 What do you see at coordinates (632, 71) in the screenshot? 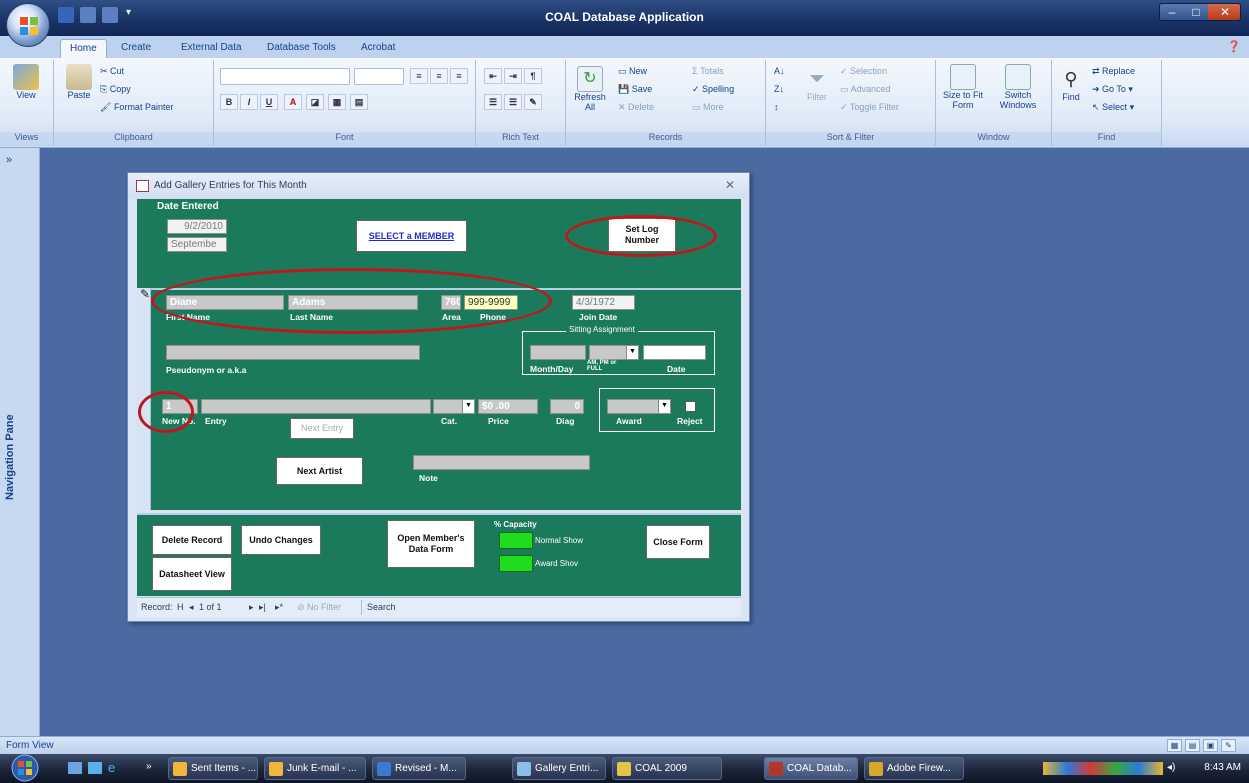
I see `new-record-button: ▭ New` at bounding box center [632, 71].